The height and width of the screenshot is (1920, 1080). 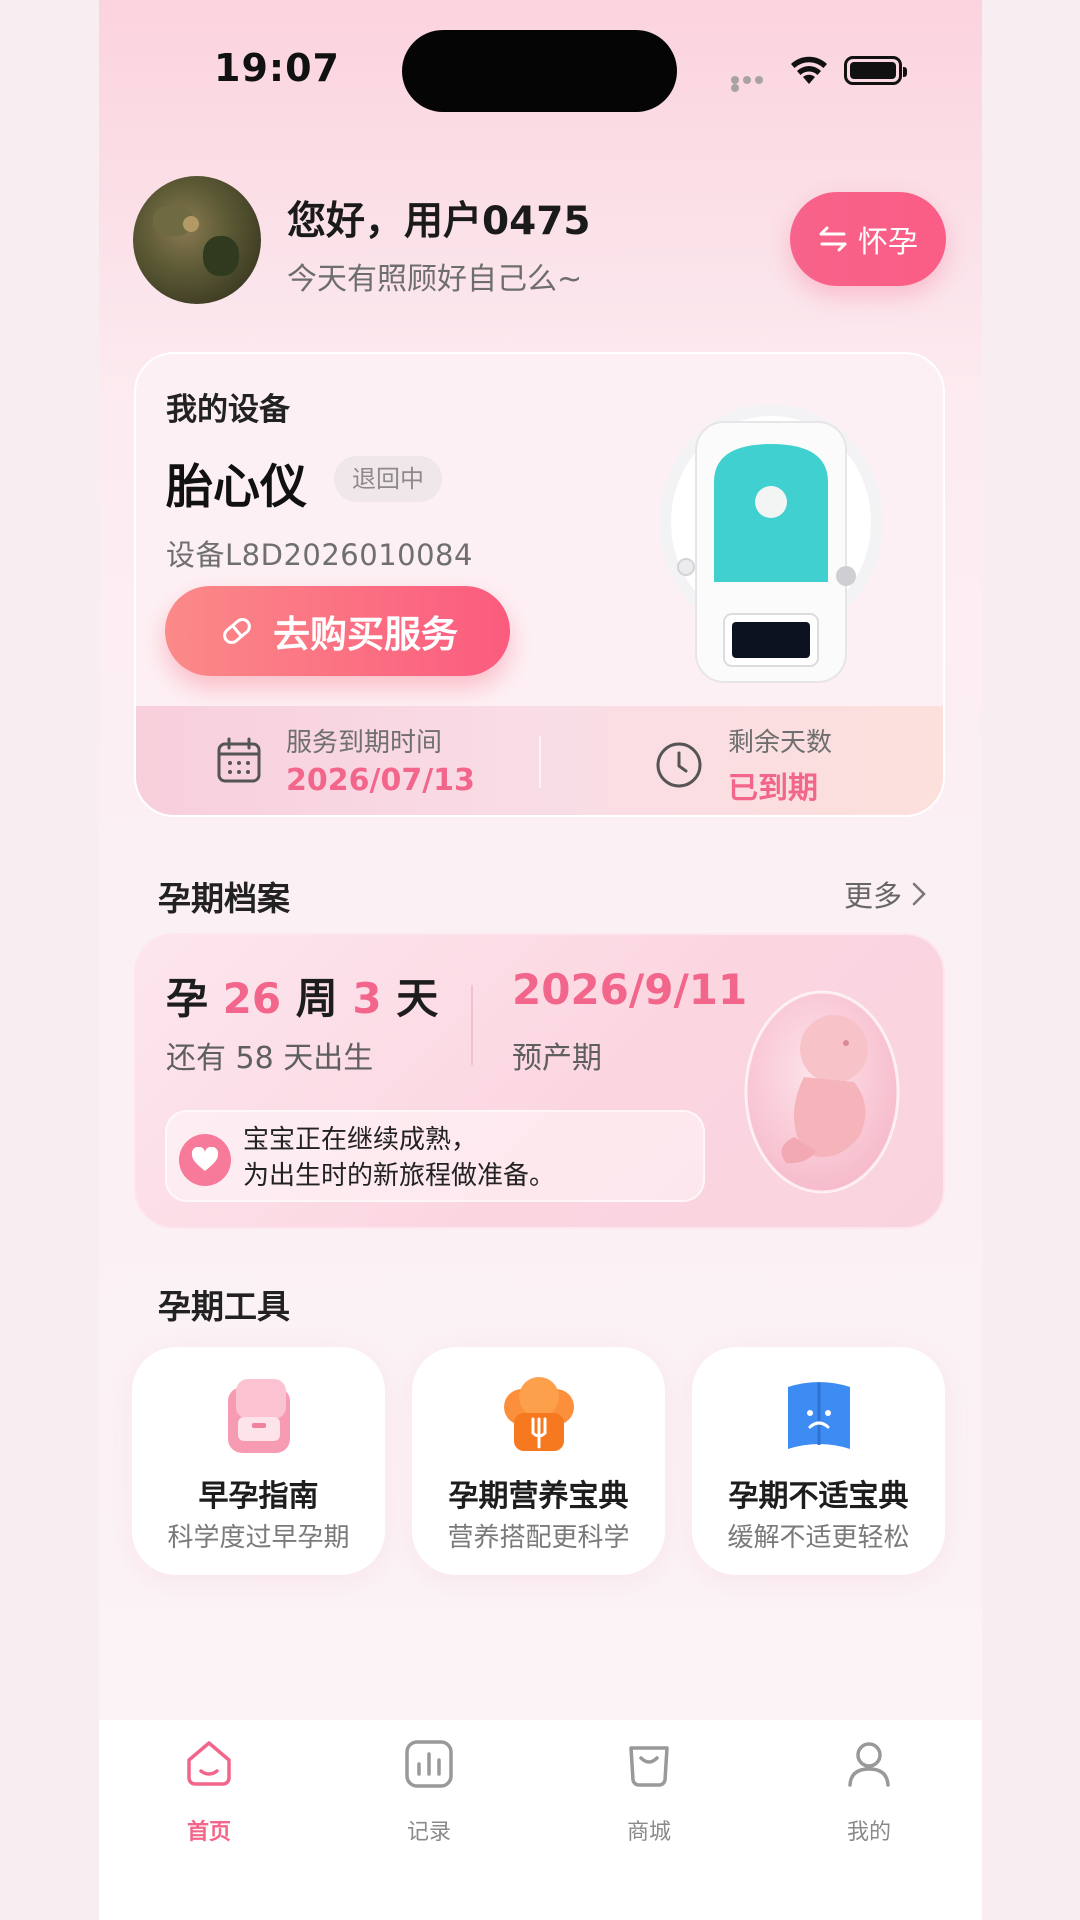 What do you see at coordinates (538, 1538) in the screenshot?
I see `tool-desc: 营养搭配更科学` at bounding box center [538, 1538].